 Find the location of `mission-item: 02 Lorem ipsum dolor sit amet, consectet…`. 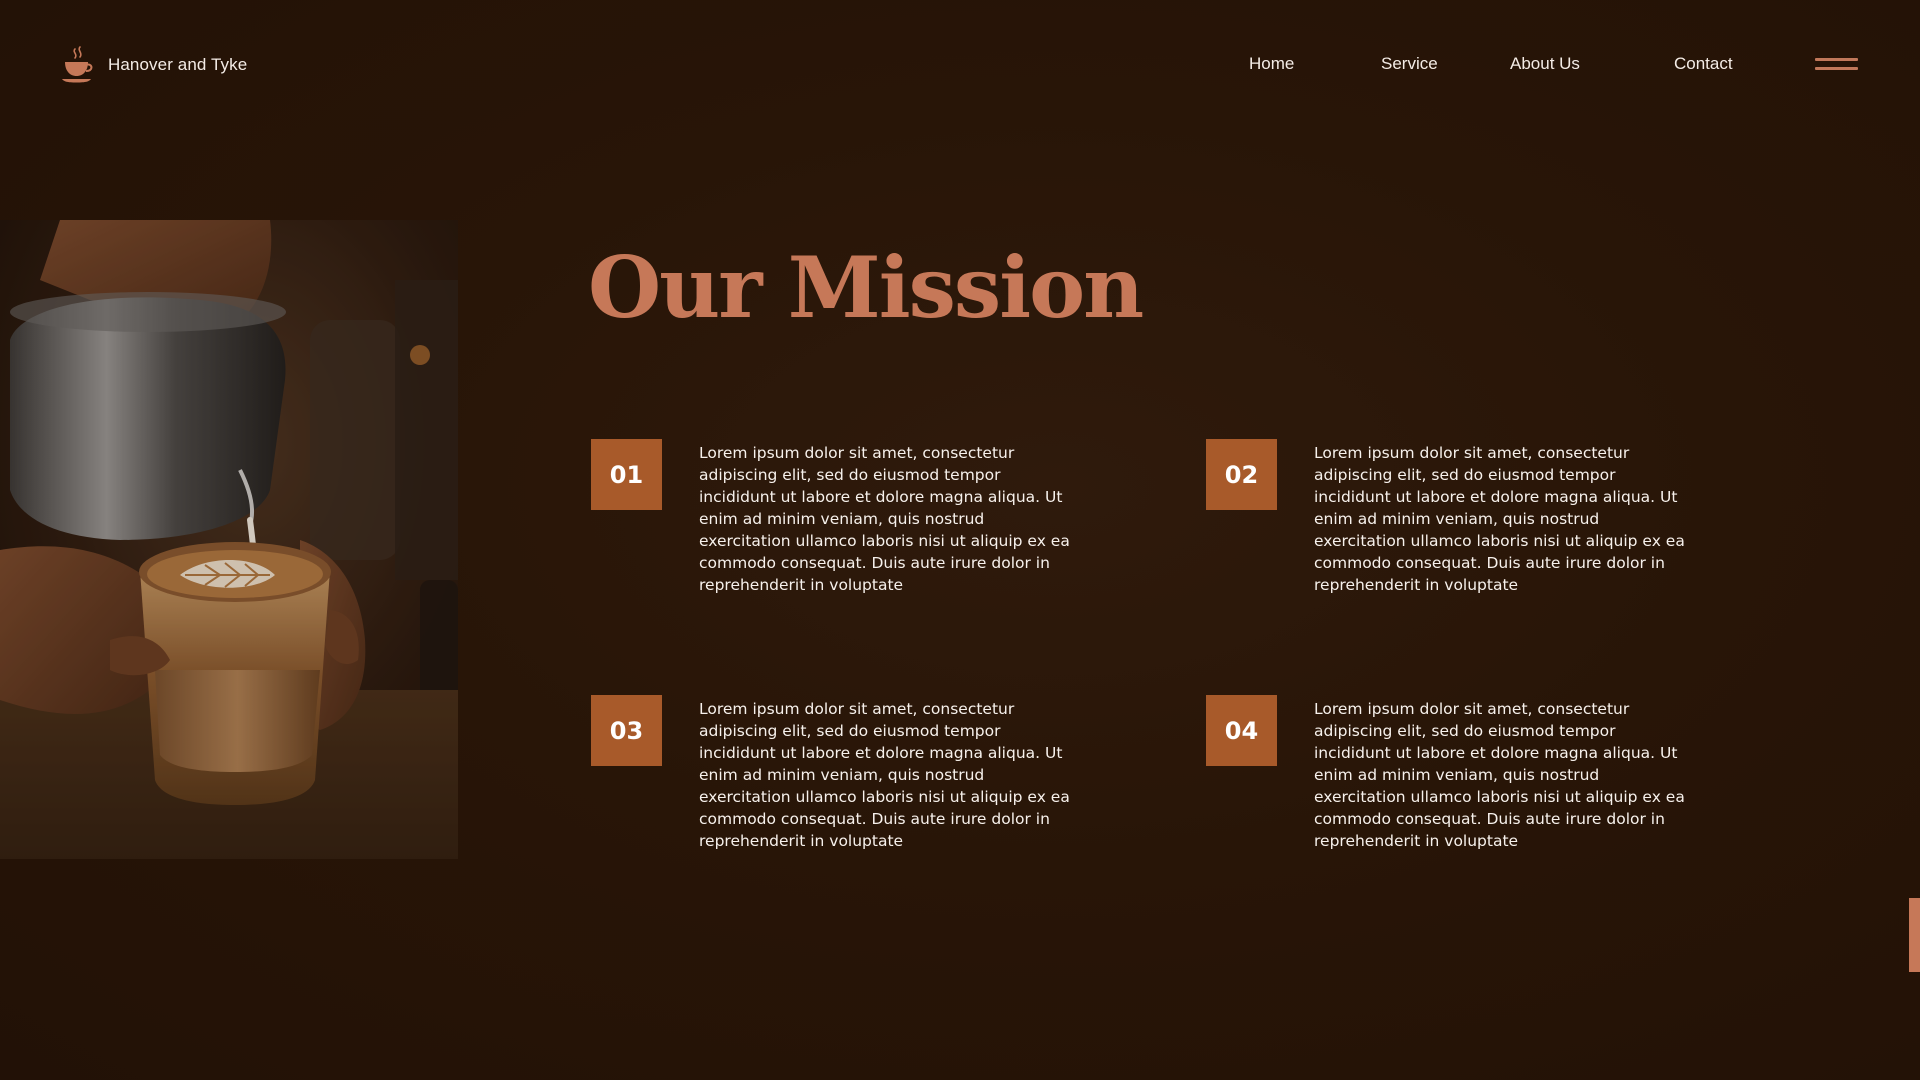

mission-item: 02 Lorem ipsum dolor sit amet, consectet… is located at coordinates (1450, 517).